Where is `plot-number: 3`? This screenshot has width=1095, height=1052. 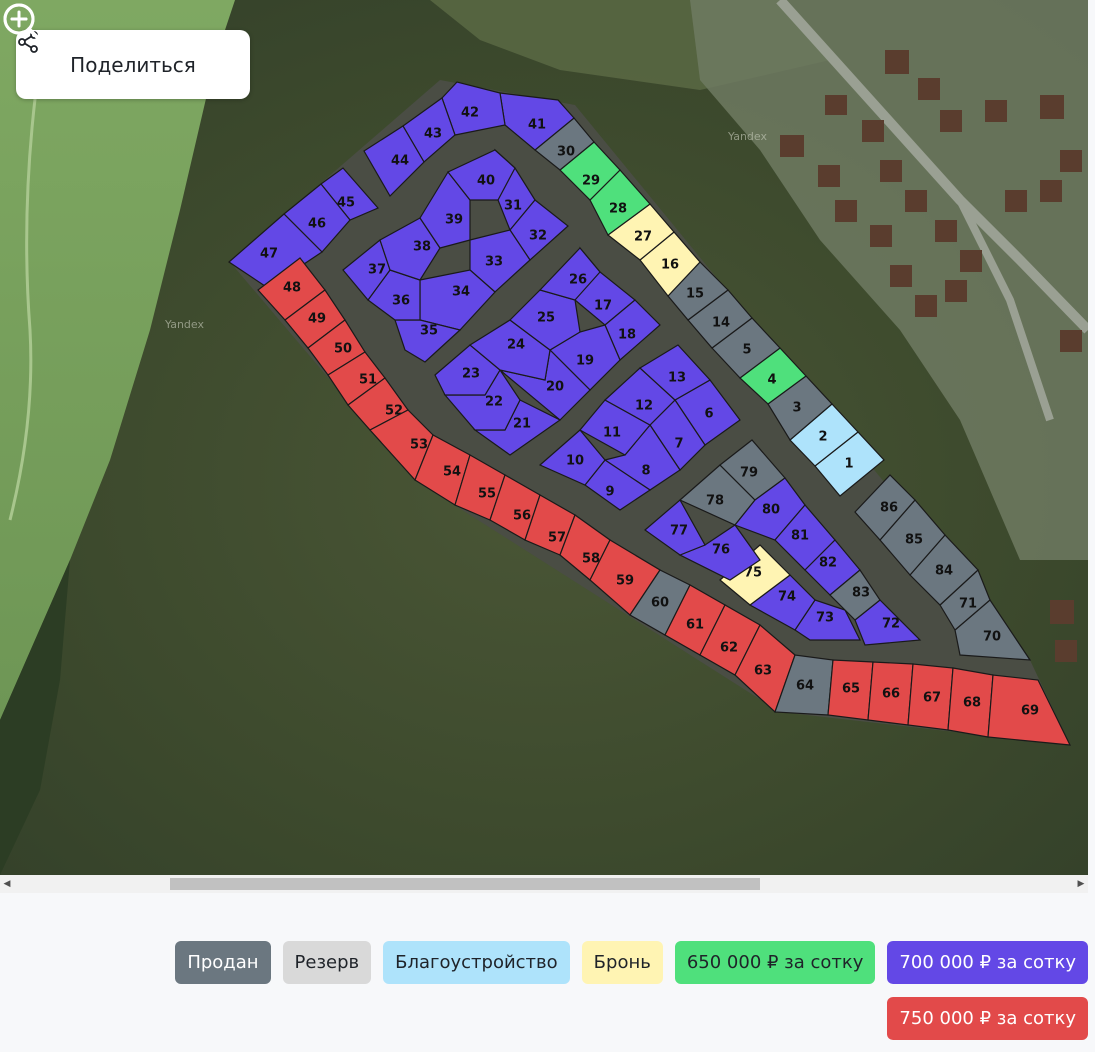
plot-number: 3 is located at coordinates (796, 408).